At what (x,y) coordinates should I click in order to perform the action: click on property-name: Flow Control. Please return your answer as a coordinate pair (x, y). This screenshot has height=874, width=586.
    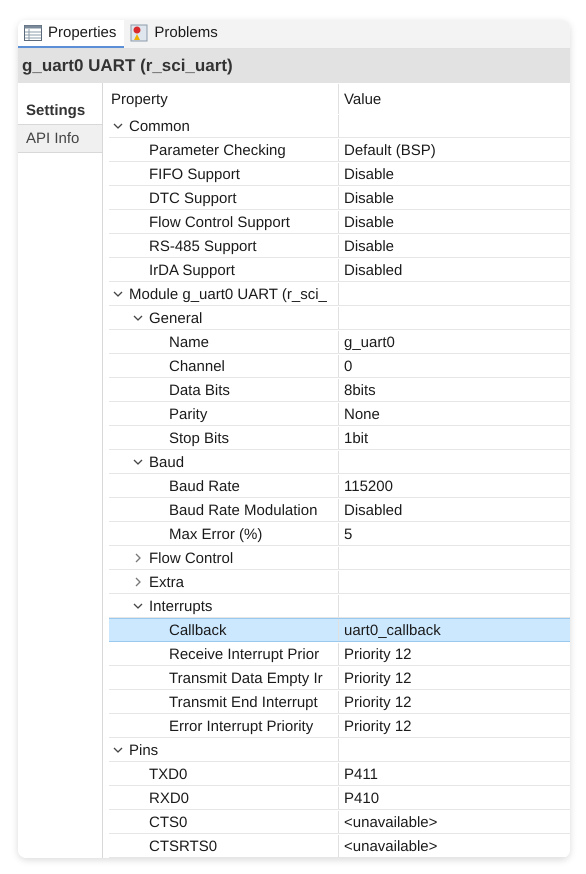
    Looking at the image, I should click on (191, 558).